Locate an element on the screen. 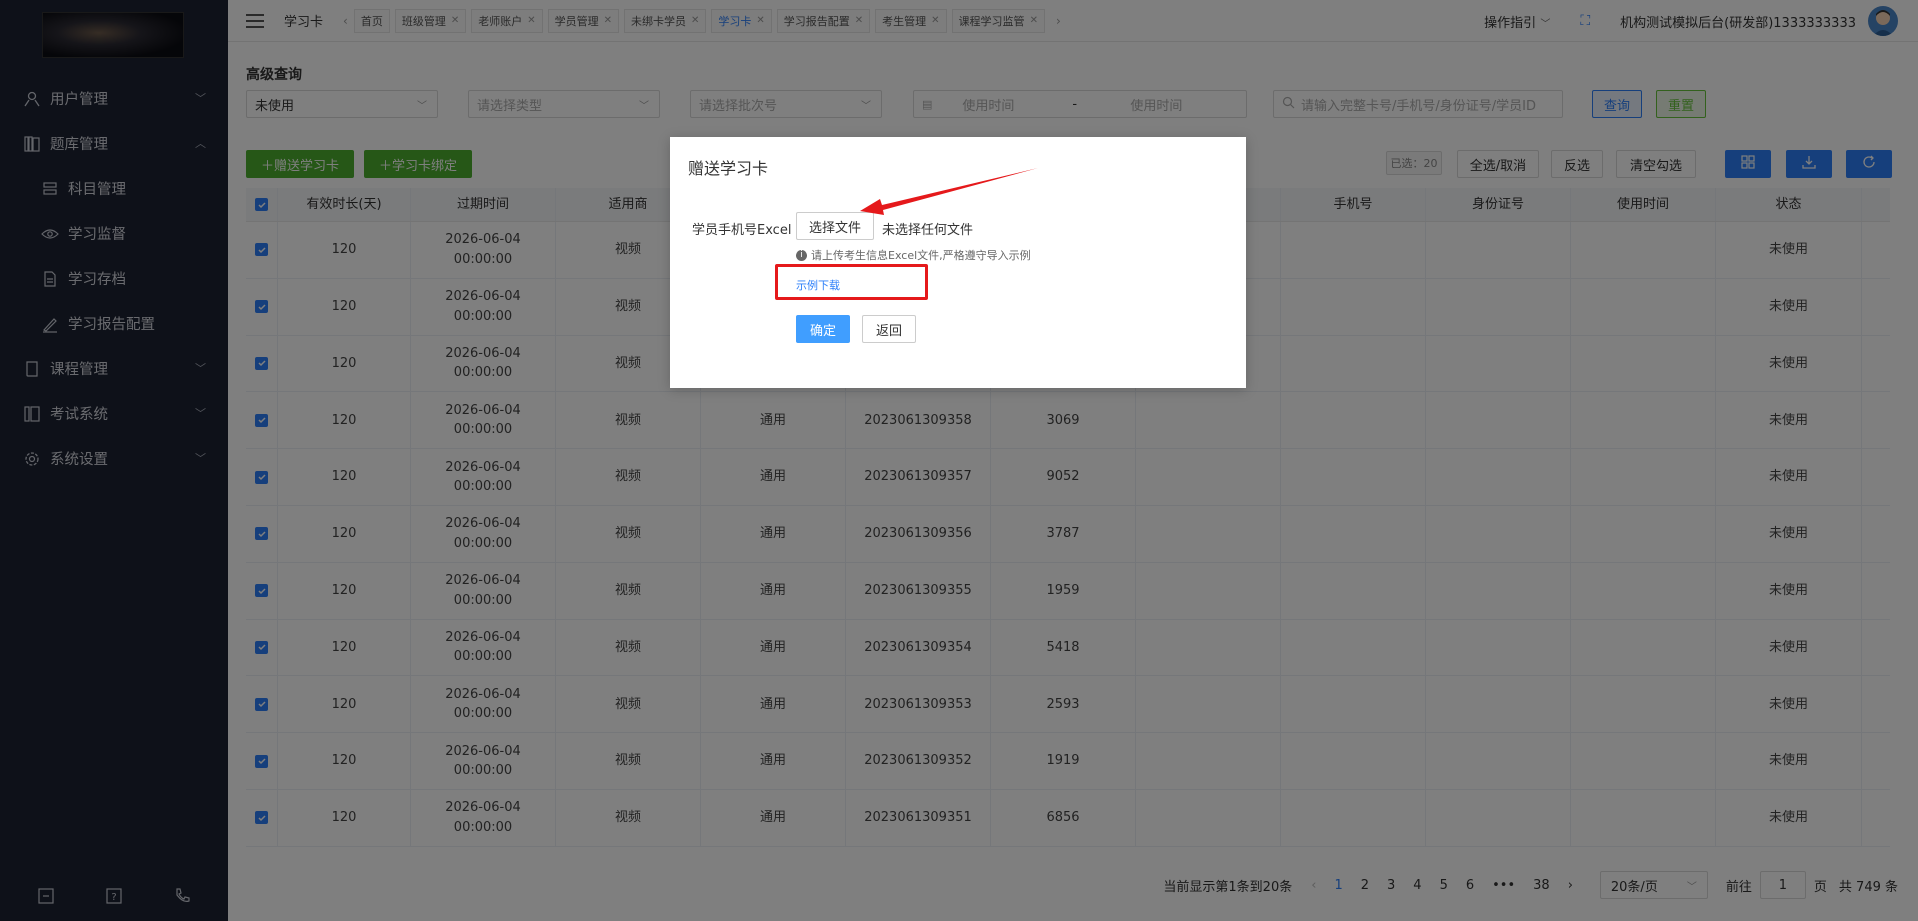  highlight-box is located at coordinates (851, 282).